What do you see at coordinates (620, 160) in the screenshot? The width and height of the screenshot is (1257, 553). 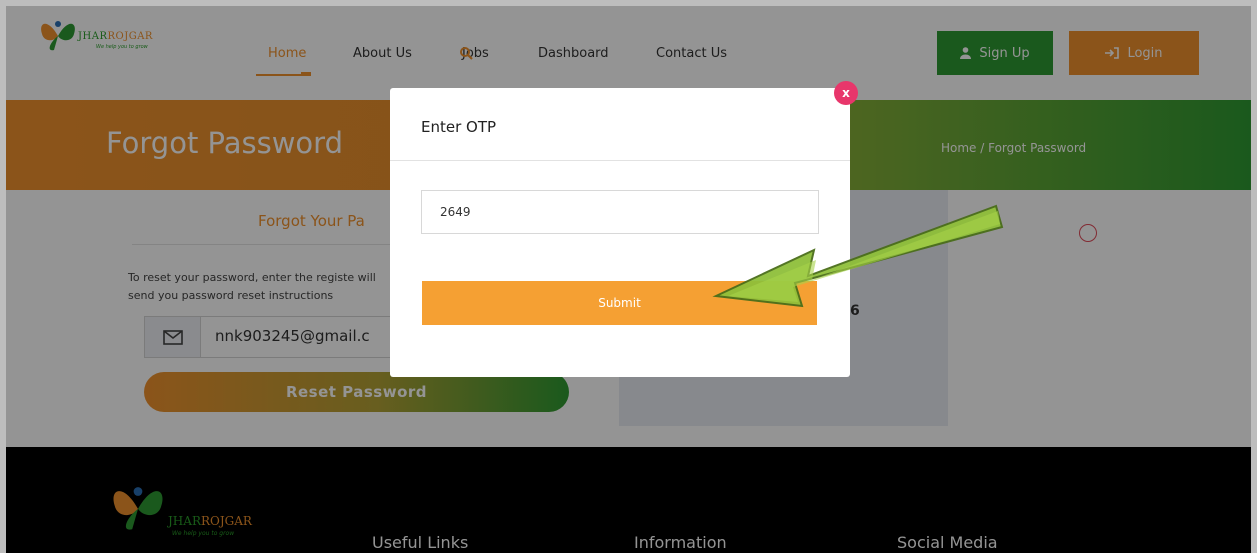 I see `modal-divider` at bounding box center [620, 160].